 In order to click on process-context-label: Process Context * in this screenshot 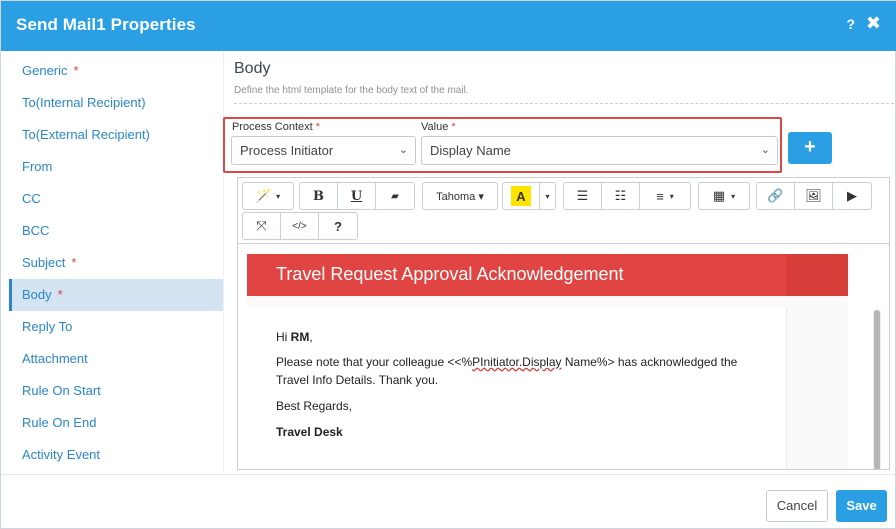, I will do `click(276, 127)`.